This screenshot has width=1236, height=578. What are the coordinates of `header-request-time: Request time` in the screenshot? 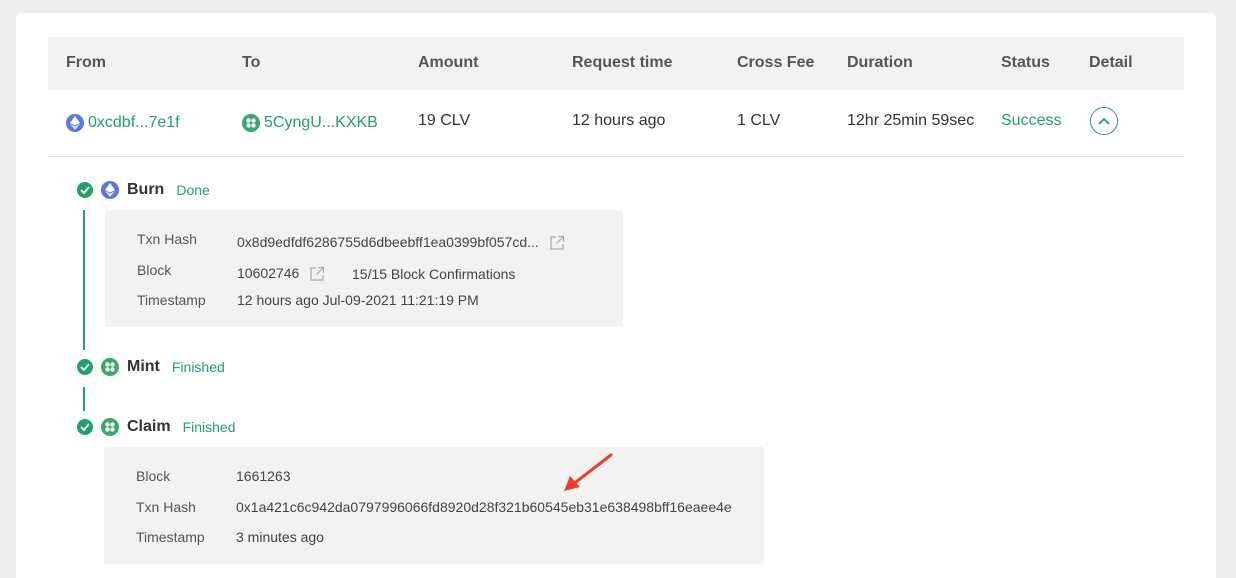 It's located at (622, 62).